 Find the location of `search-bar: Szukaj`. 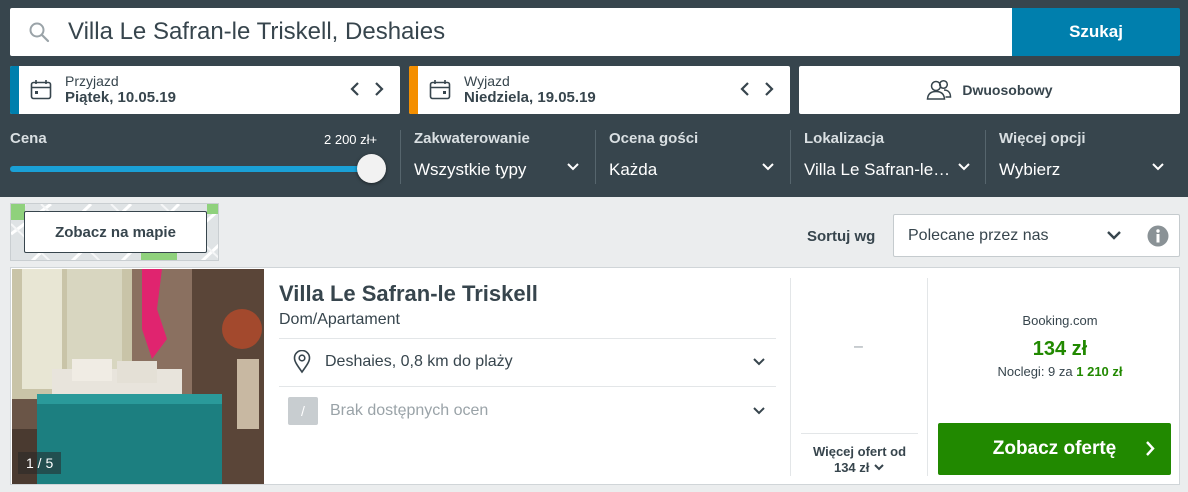

search-bar: Szukaj is located at coordinates (595, 32).